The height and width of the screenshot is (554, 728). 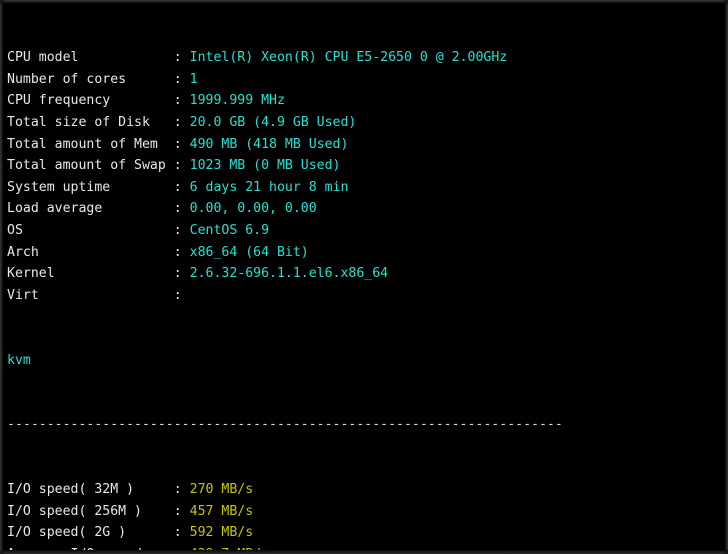 I want to click on io-speed-row: I/O speed( 2G ) : 592 MB/s, so click(x=365, y=533).